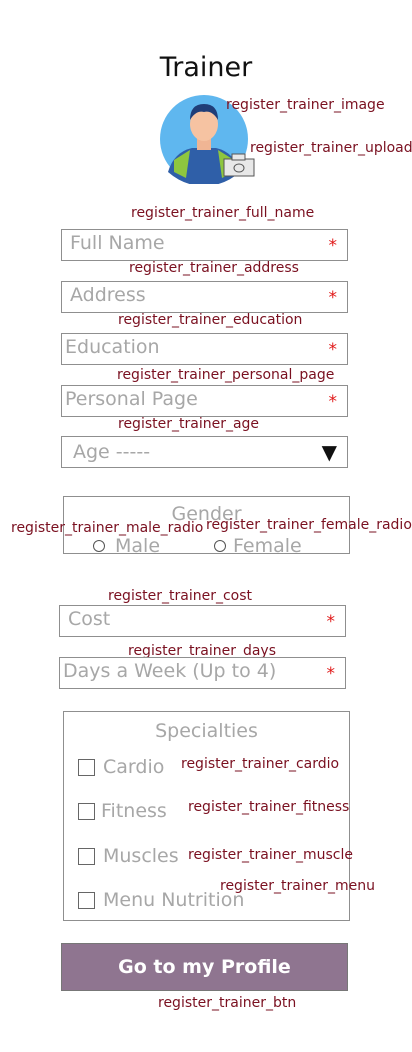  I want to click on education-placeholder: Education, so click(112, 347).